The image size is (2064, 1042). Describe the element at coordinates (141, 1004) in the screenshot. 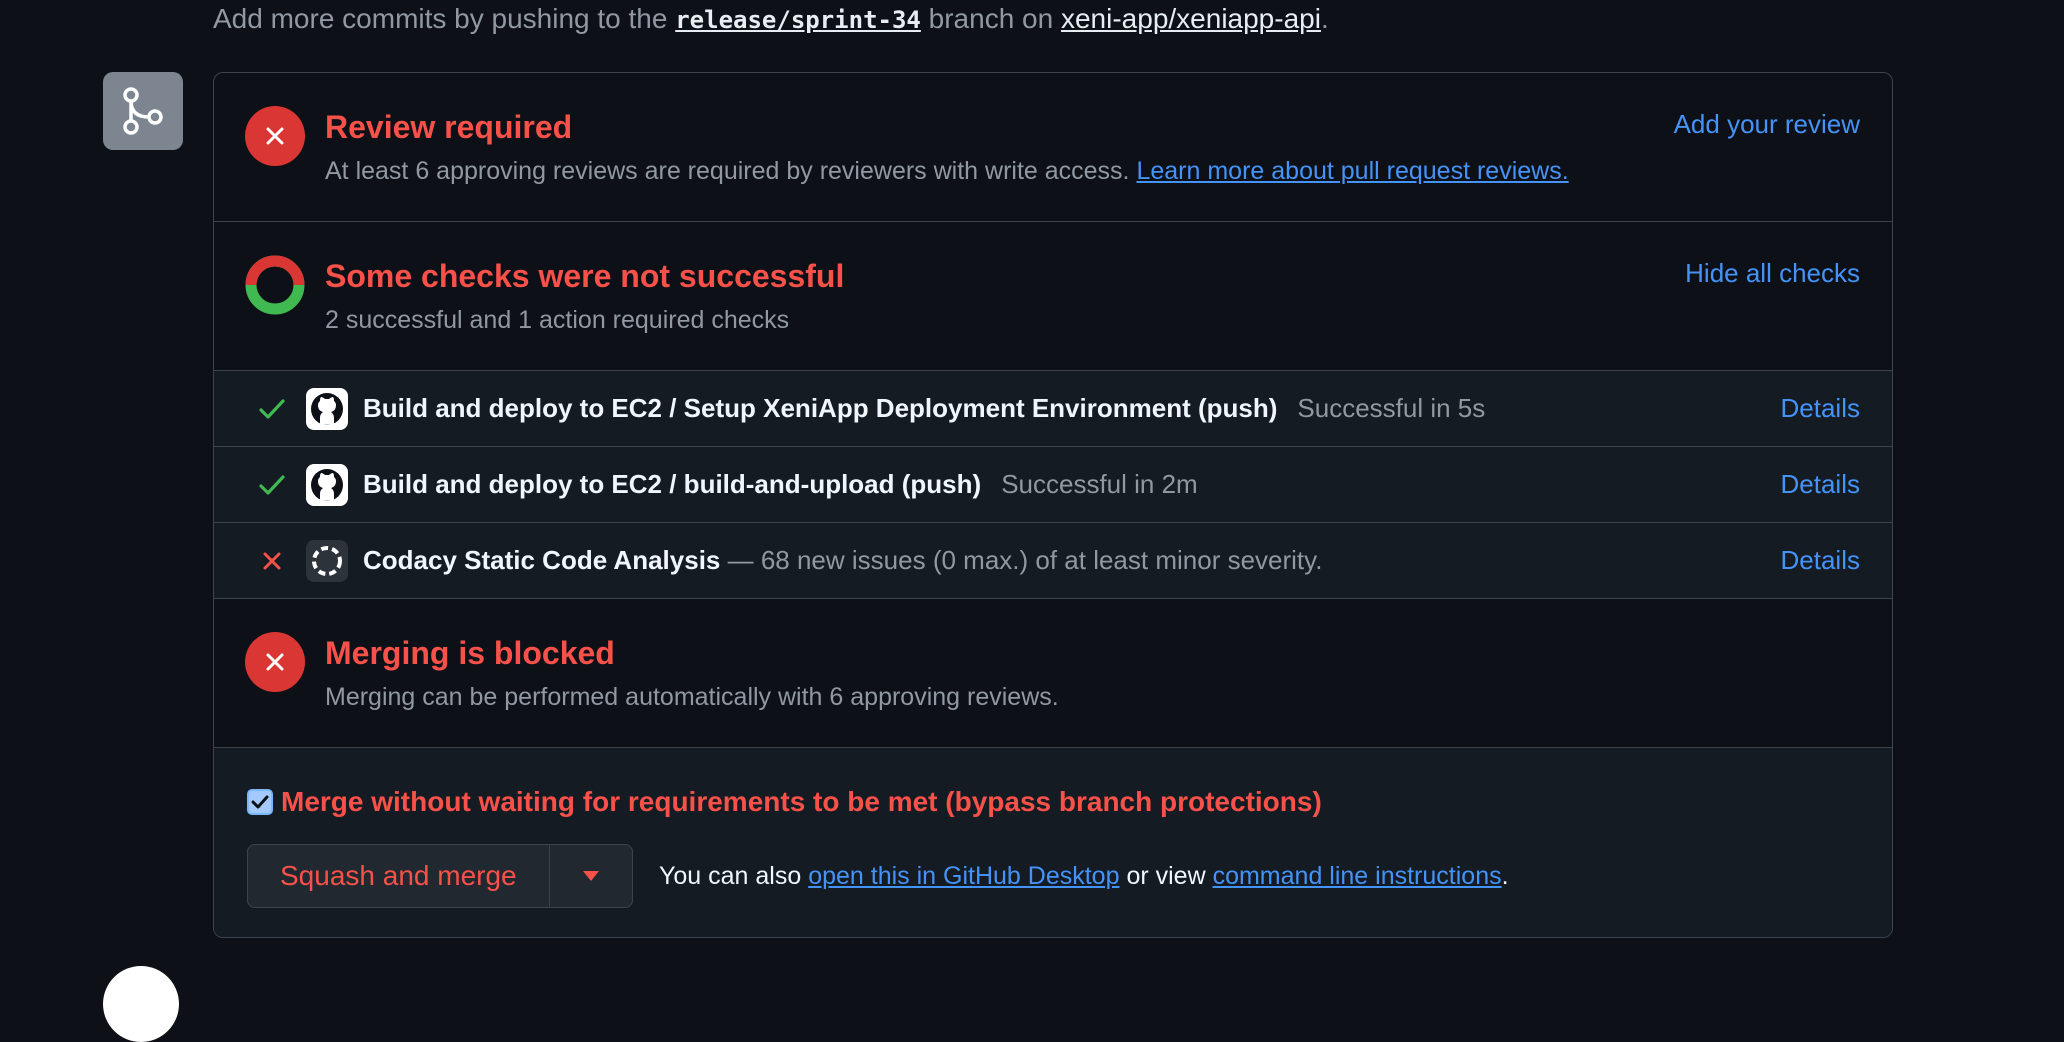

I see `avatar` at that location.